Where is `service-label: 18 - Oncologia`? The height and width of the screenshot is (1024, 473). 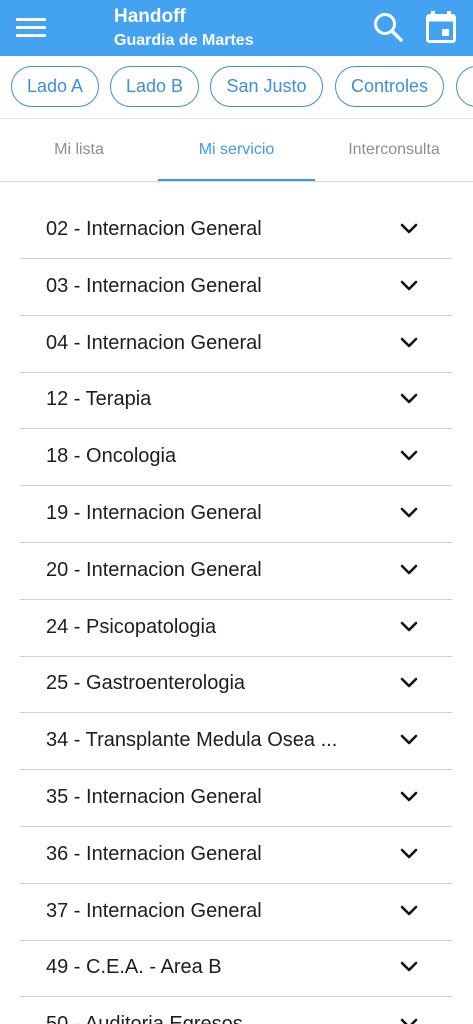
service-label: 18 - Oncologia is located at coordinates (111, 456).